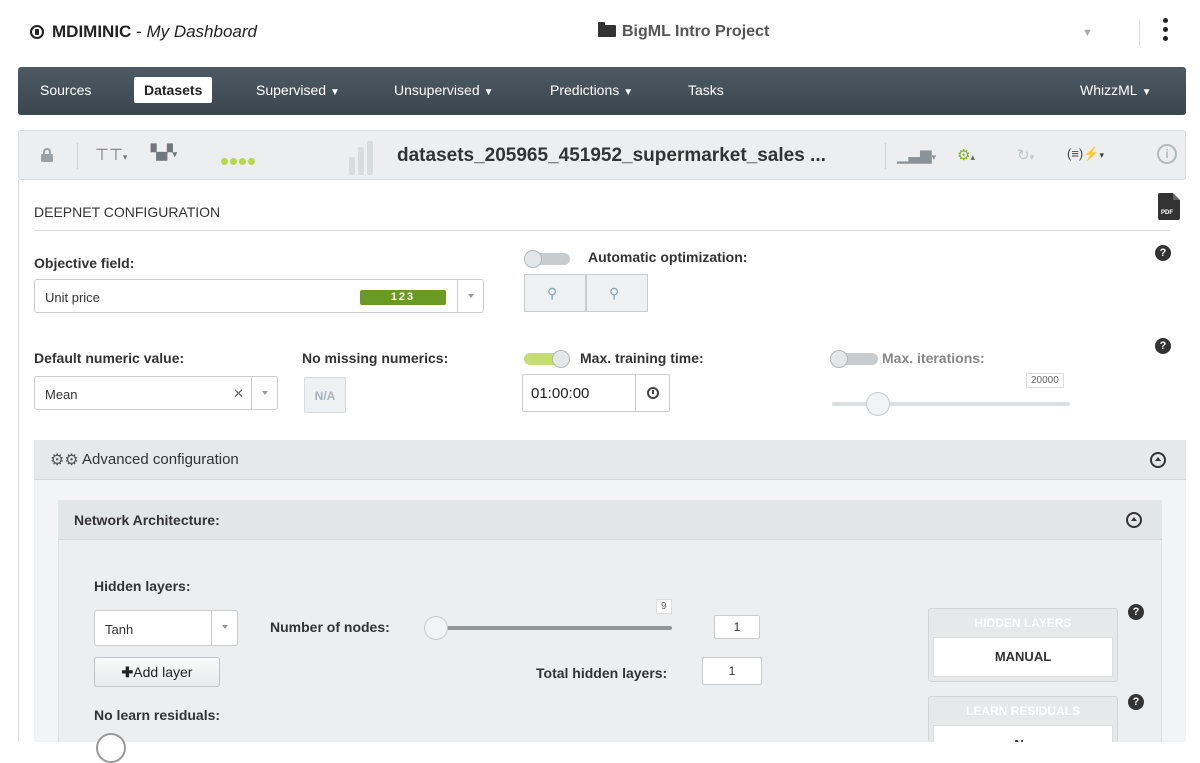 The image size is (1200, 763). What do you see at coordinates (156, 393) in the screenshot?
I see `default-numeric-select: Mean ✕` at bounding box center [156, 393].